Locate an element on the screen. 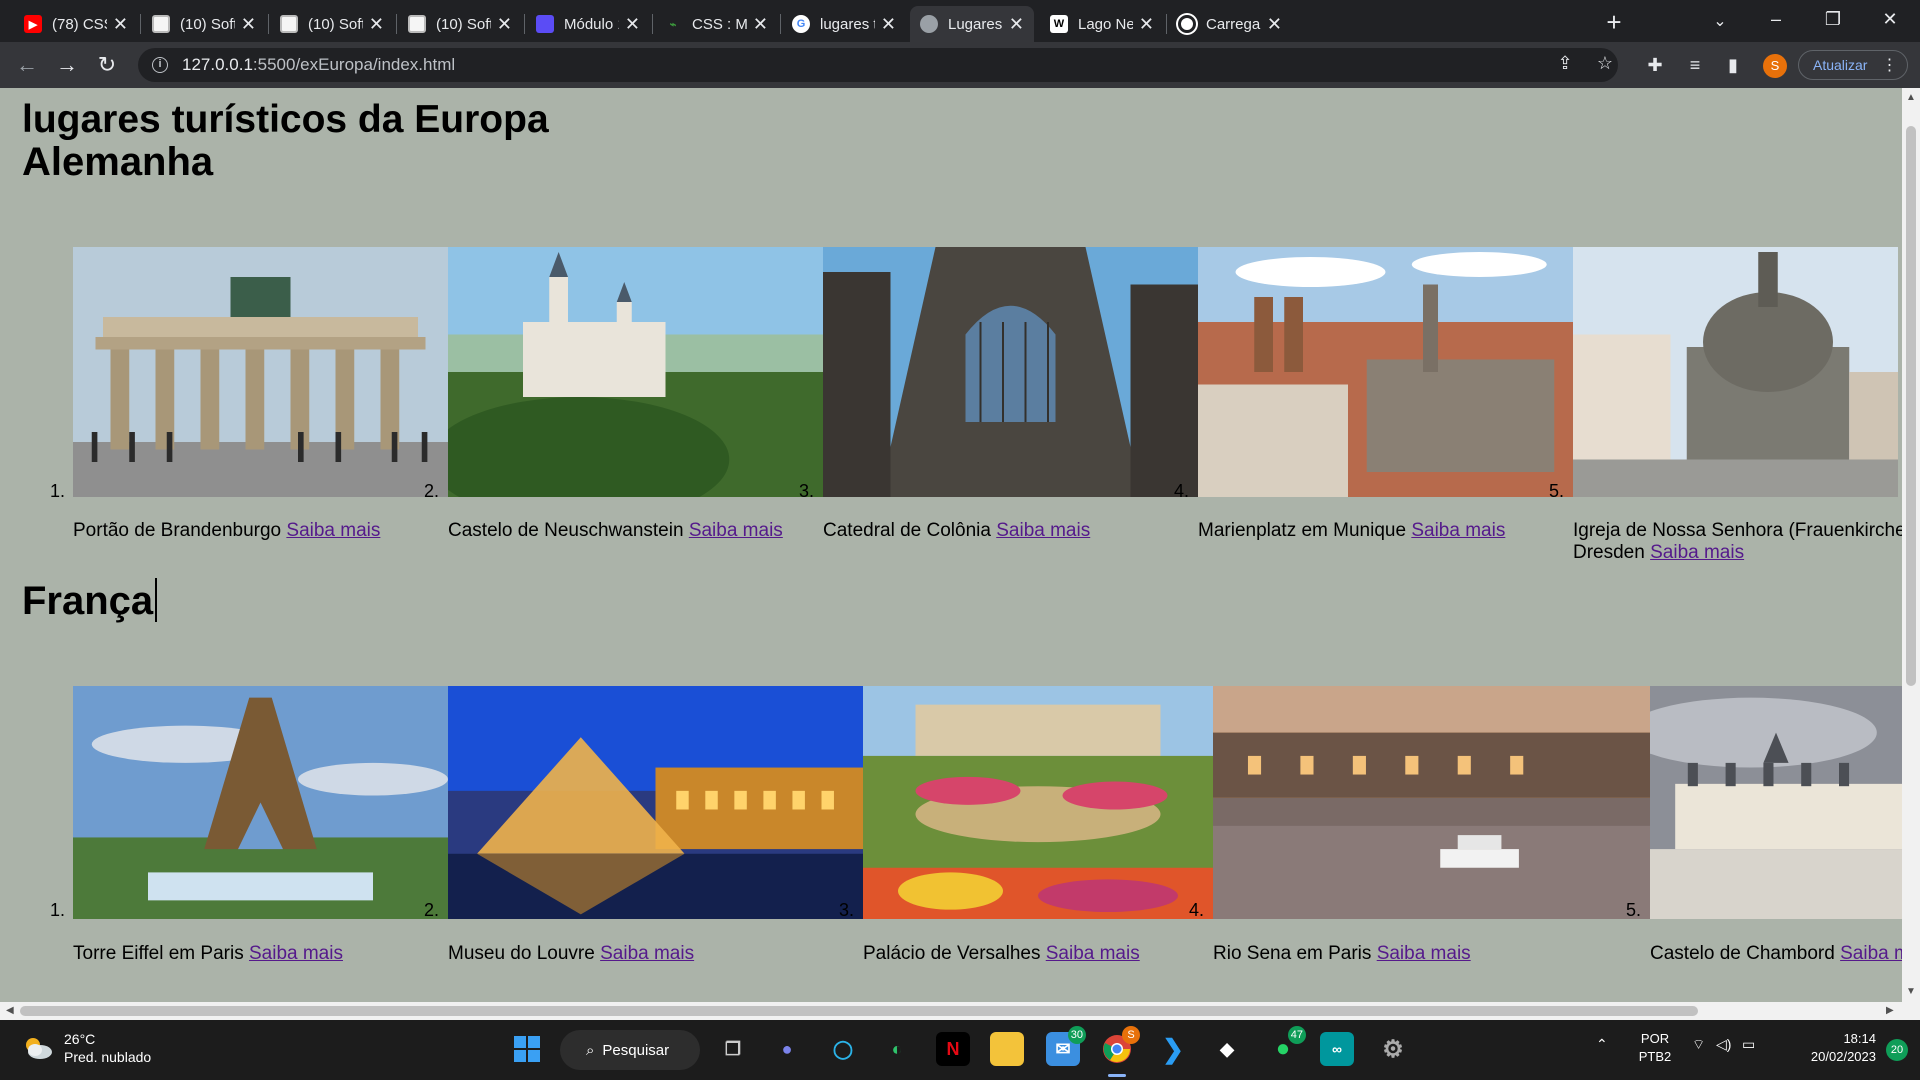 This screenshot has height=1080, width=1920. vertical-scrollbar: ▲ ▼ is located at coordinates (1911, 545).